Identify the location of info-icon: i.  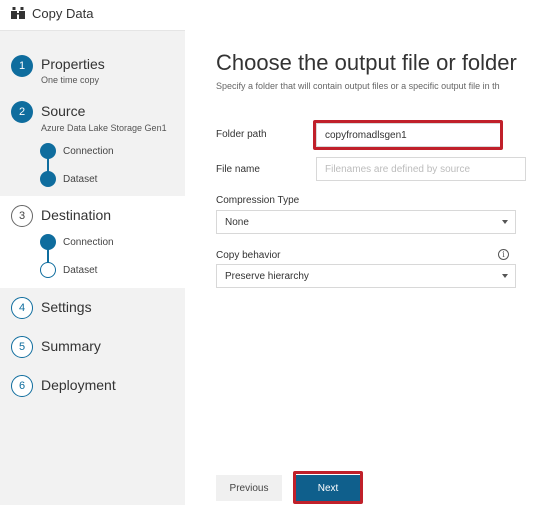
(503, 254).